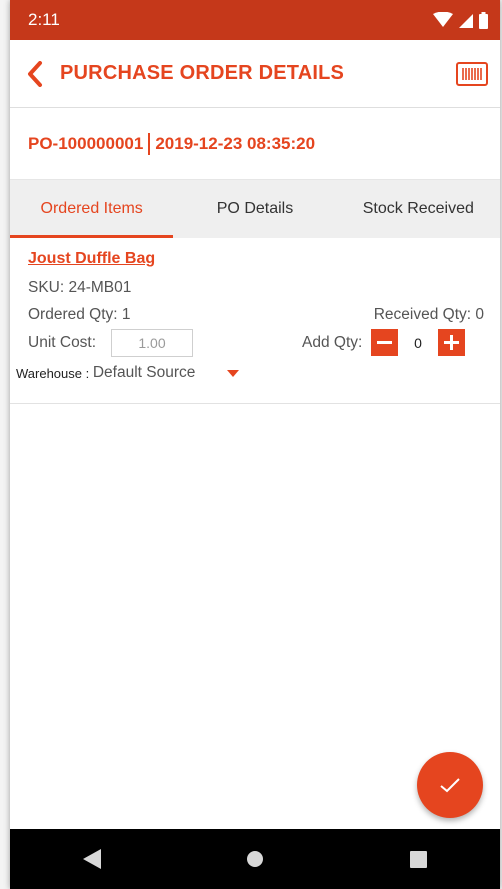  I want to click on back-button, so click(35, 74).